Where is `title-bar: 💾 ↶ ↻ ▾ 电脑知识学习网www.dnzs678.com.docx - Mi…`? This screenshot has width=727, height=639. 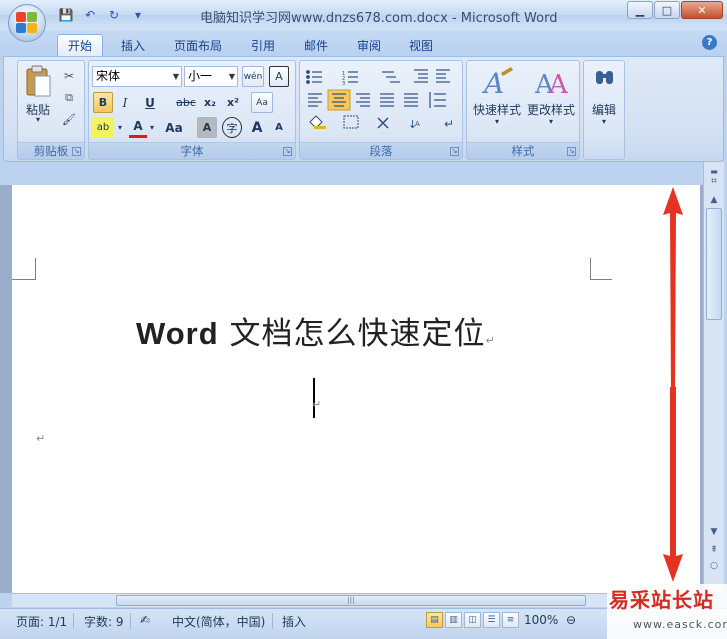 title-bar: 💾 ↶ ↻ ▾ 电脑知识学习网www.dnzs678.com.docx - Mi… is located at coordinates (363, 15).